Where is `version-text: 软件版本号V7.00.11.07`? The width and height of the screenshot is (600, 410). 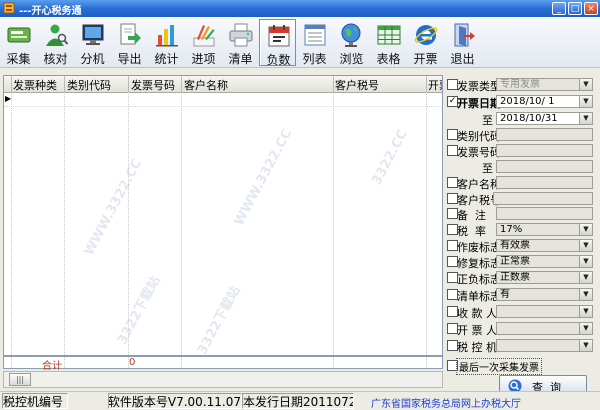 version-text: 软件版本号V7.00.11.07 is located at coordinates (174, 402).